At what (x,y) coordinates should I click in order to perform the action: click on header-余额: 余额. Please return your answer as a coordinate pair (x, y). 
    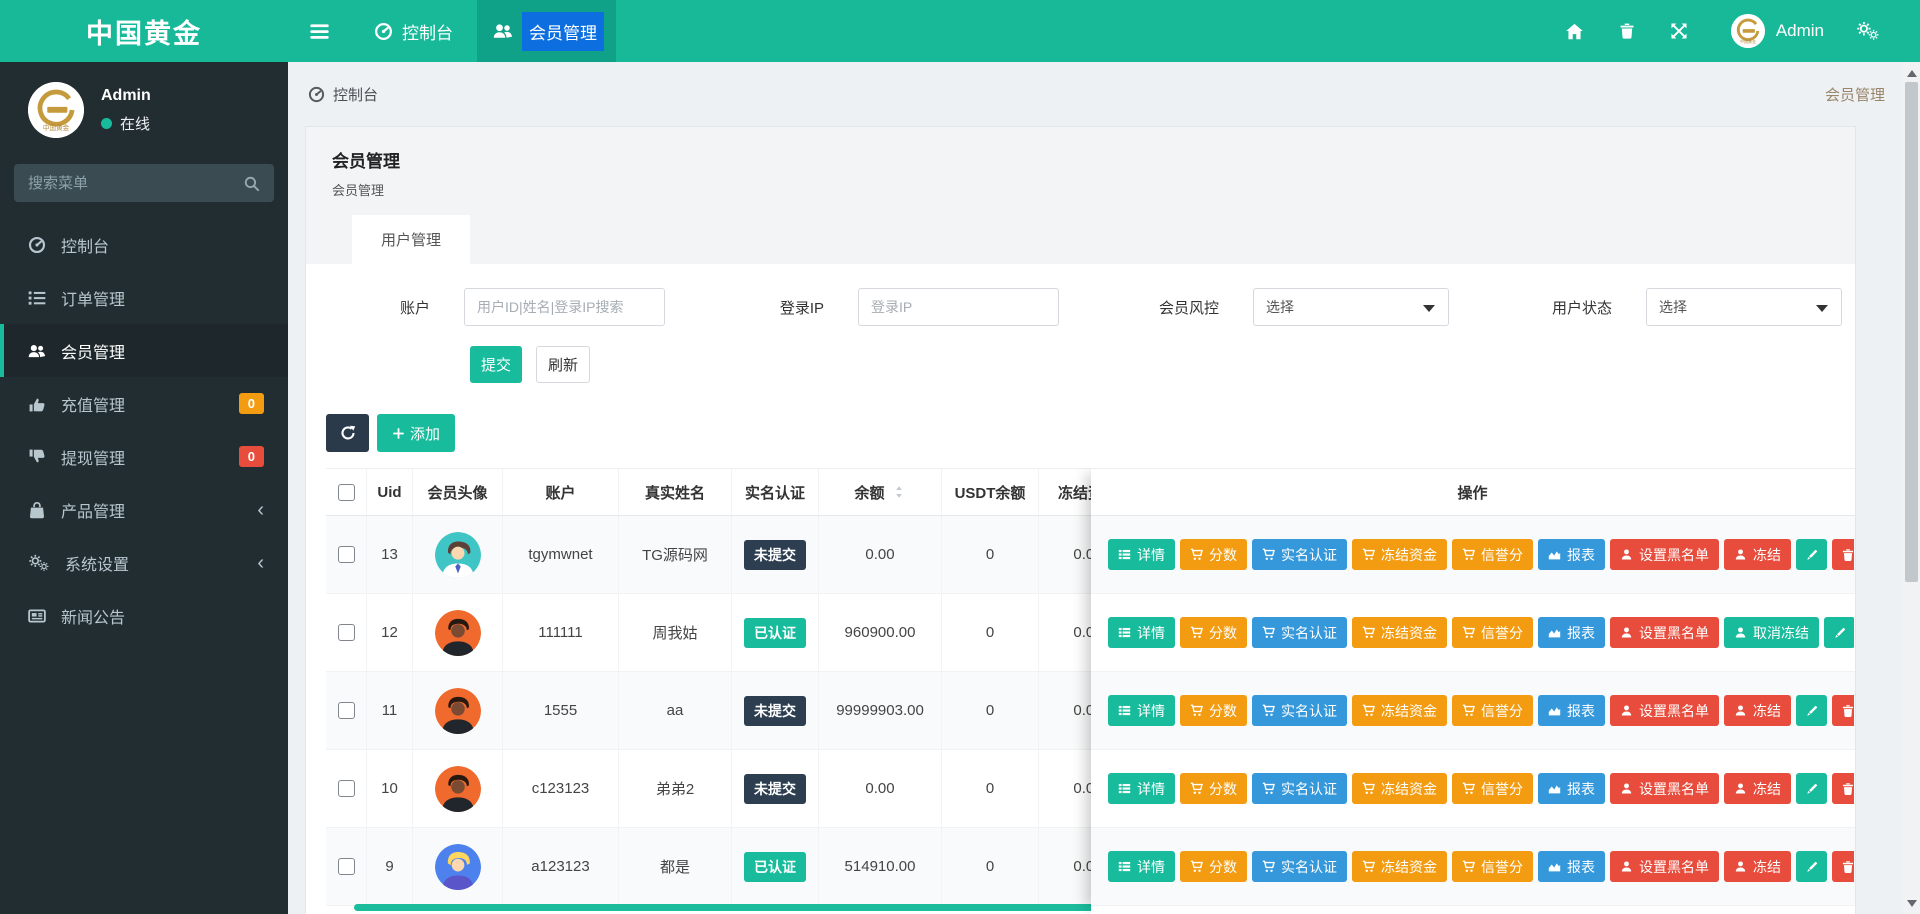
    Looking at the image, I should click on (879, 492).